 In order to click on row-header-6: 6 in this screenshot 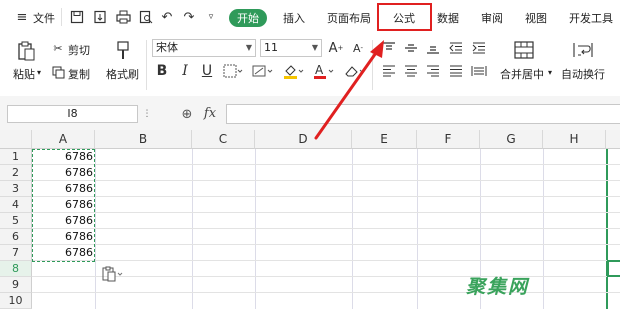, I will do `click(16, 237)`.